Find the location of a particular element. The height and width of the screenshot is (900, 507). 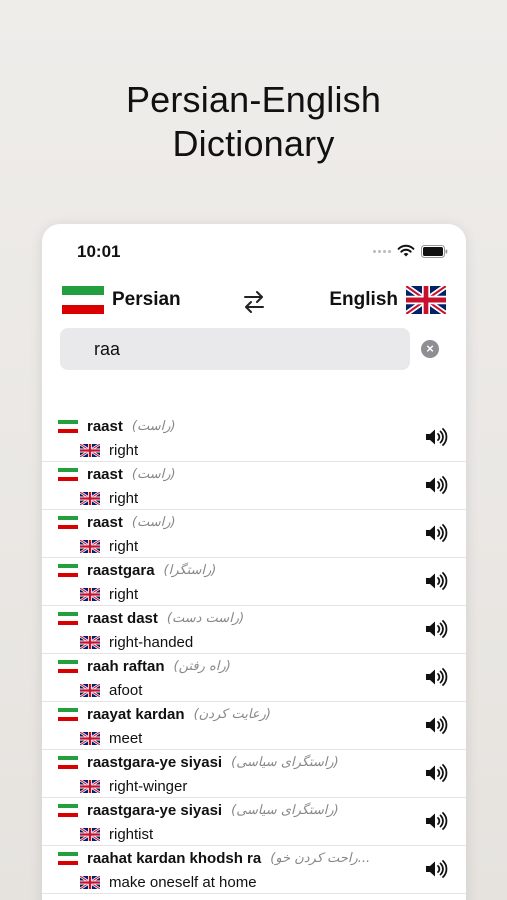

search-row: raa × is located at coordinates (254, 351).